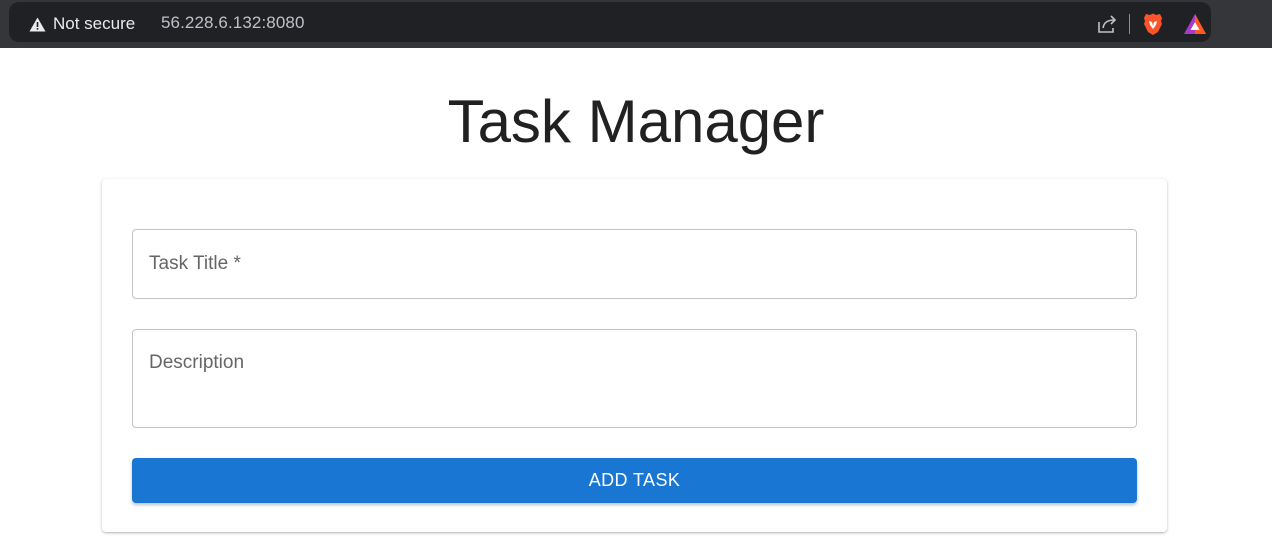 Image resolution: width=1272 pixels, height=559 pixels. I want to click on toolbar-divider, so click(1129, 24).